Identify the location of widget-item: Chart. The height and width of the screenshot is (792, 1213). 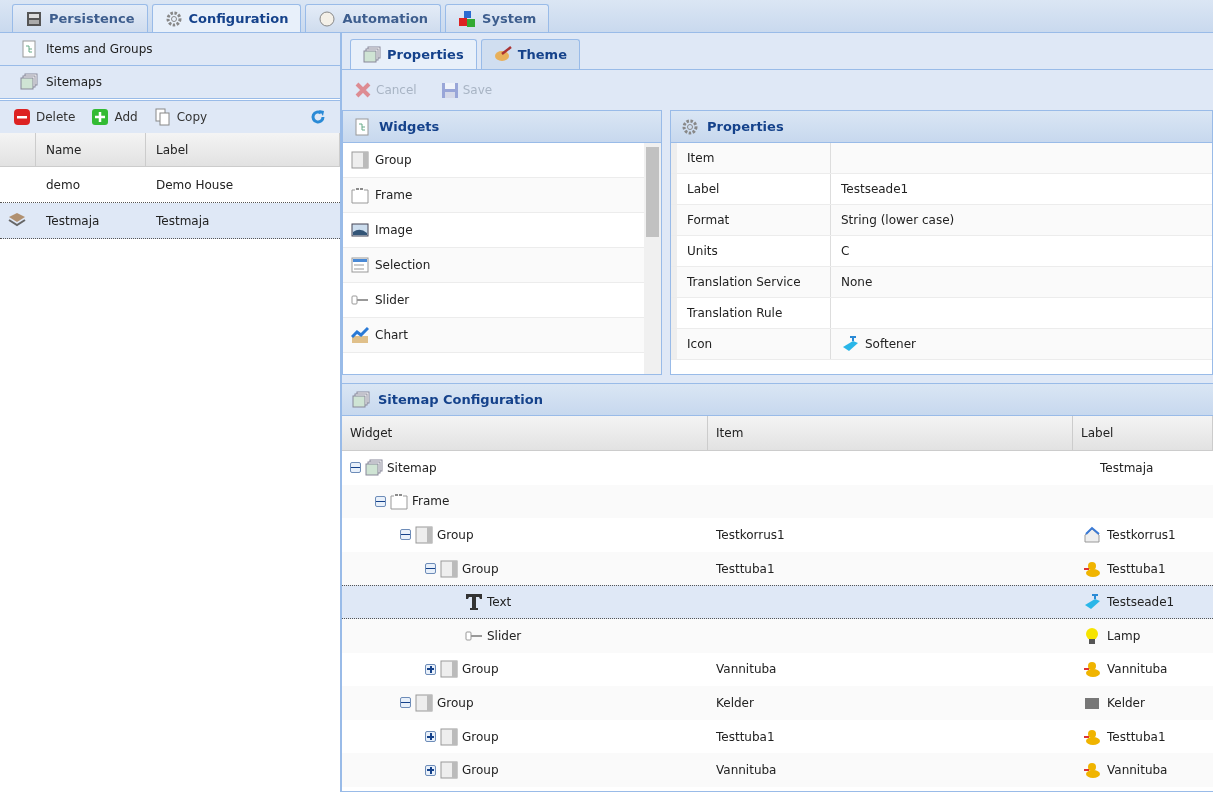
(493, 335).